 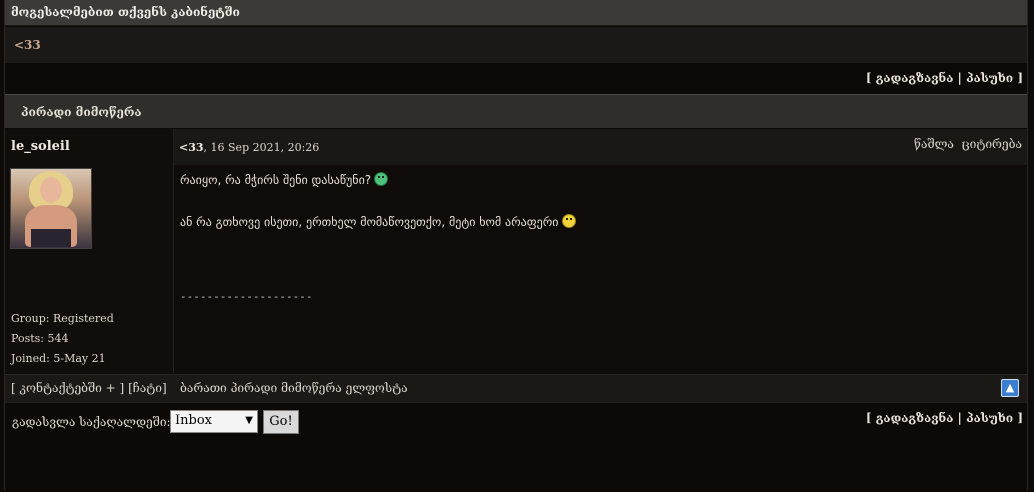 What do you see at coordinates (67, 388) in the screenshot?
I see `add-contact-link: [ კონტაქტებში + ]` at bounding box center [67, 388].